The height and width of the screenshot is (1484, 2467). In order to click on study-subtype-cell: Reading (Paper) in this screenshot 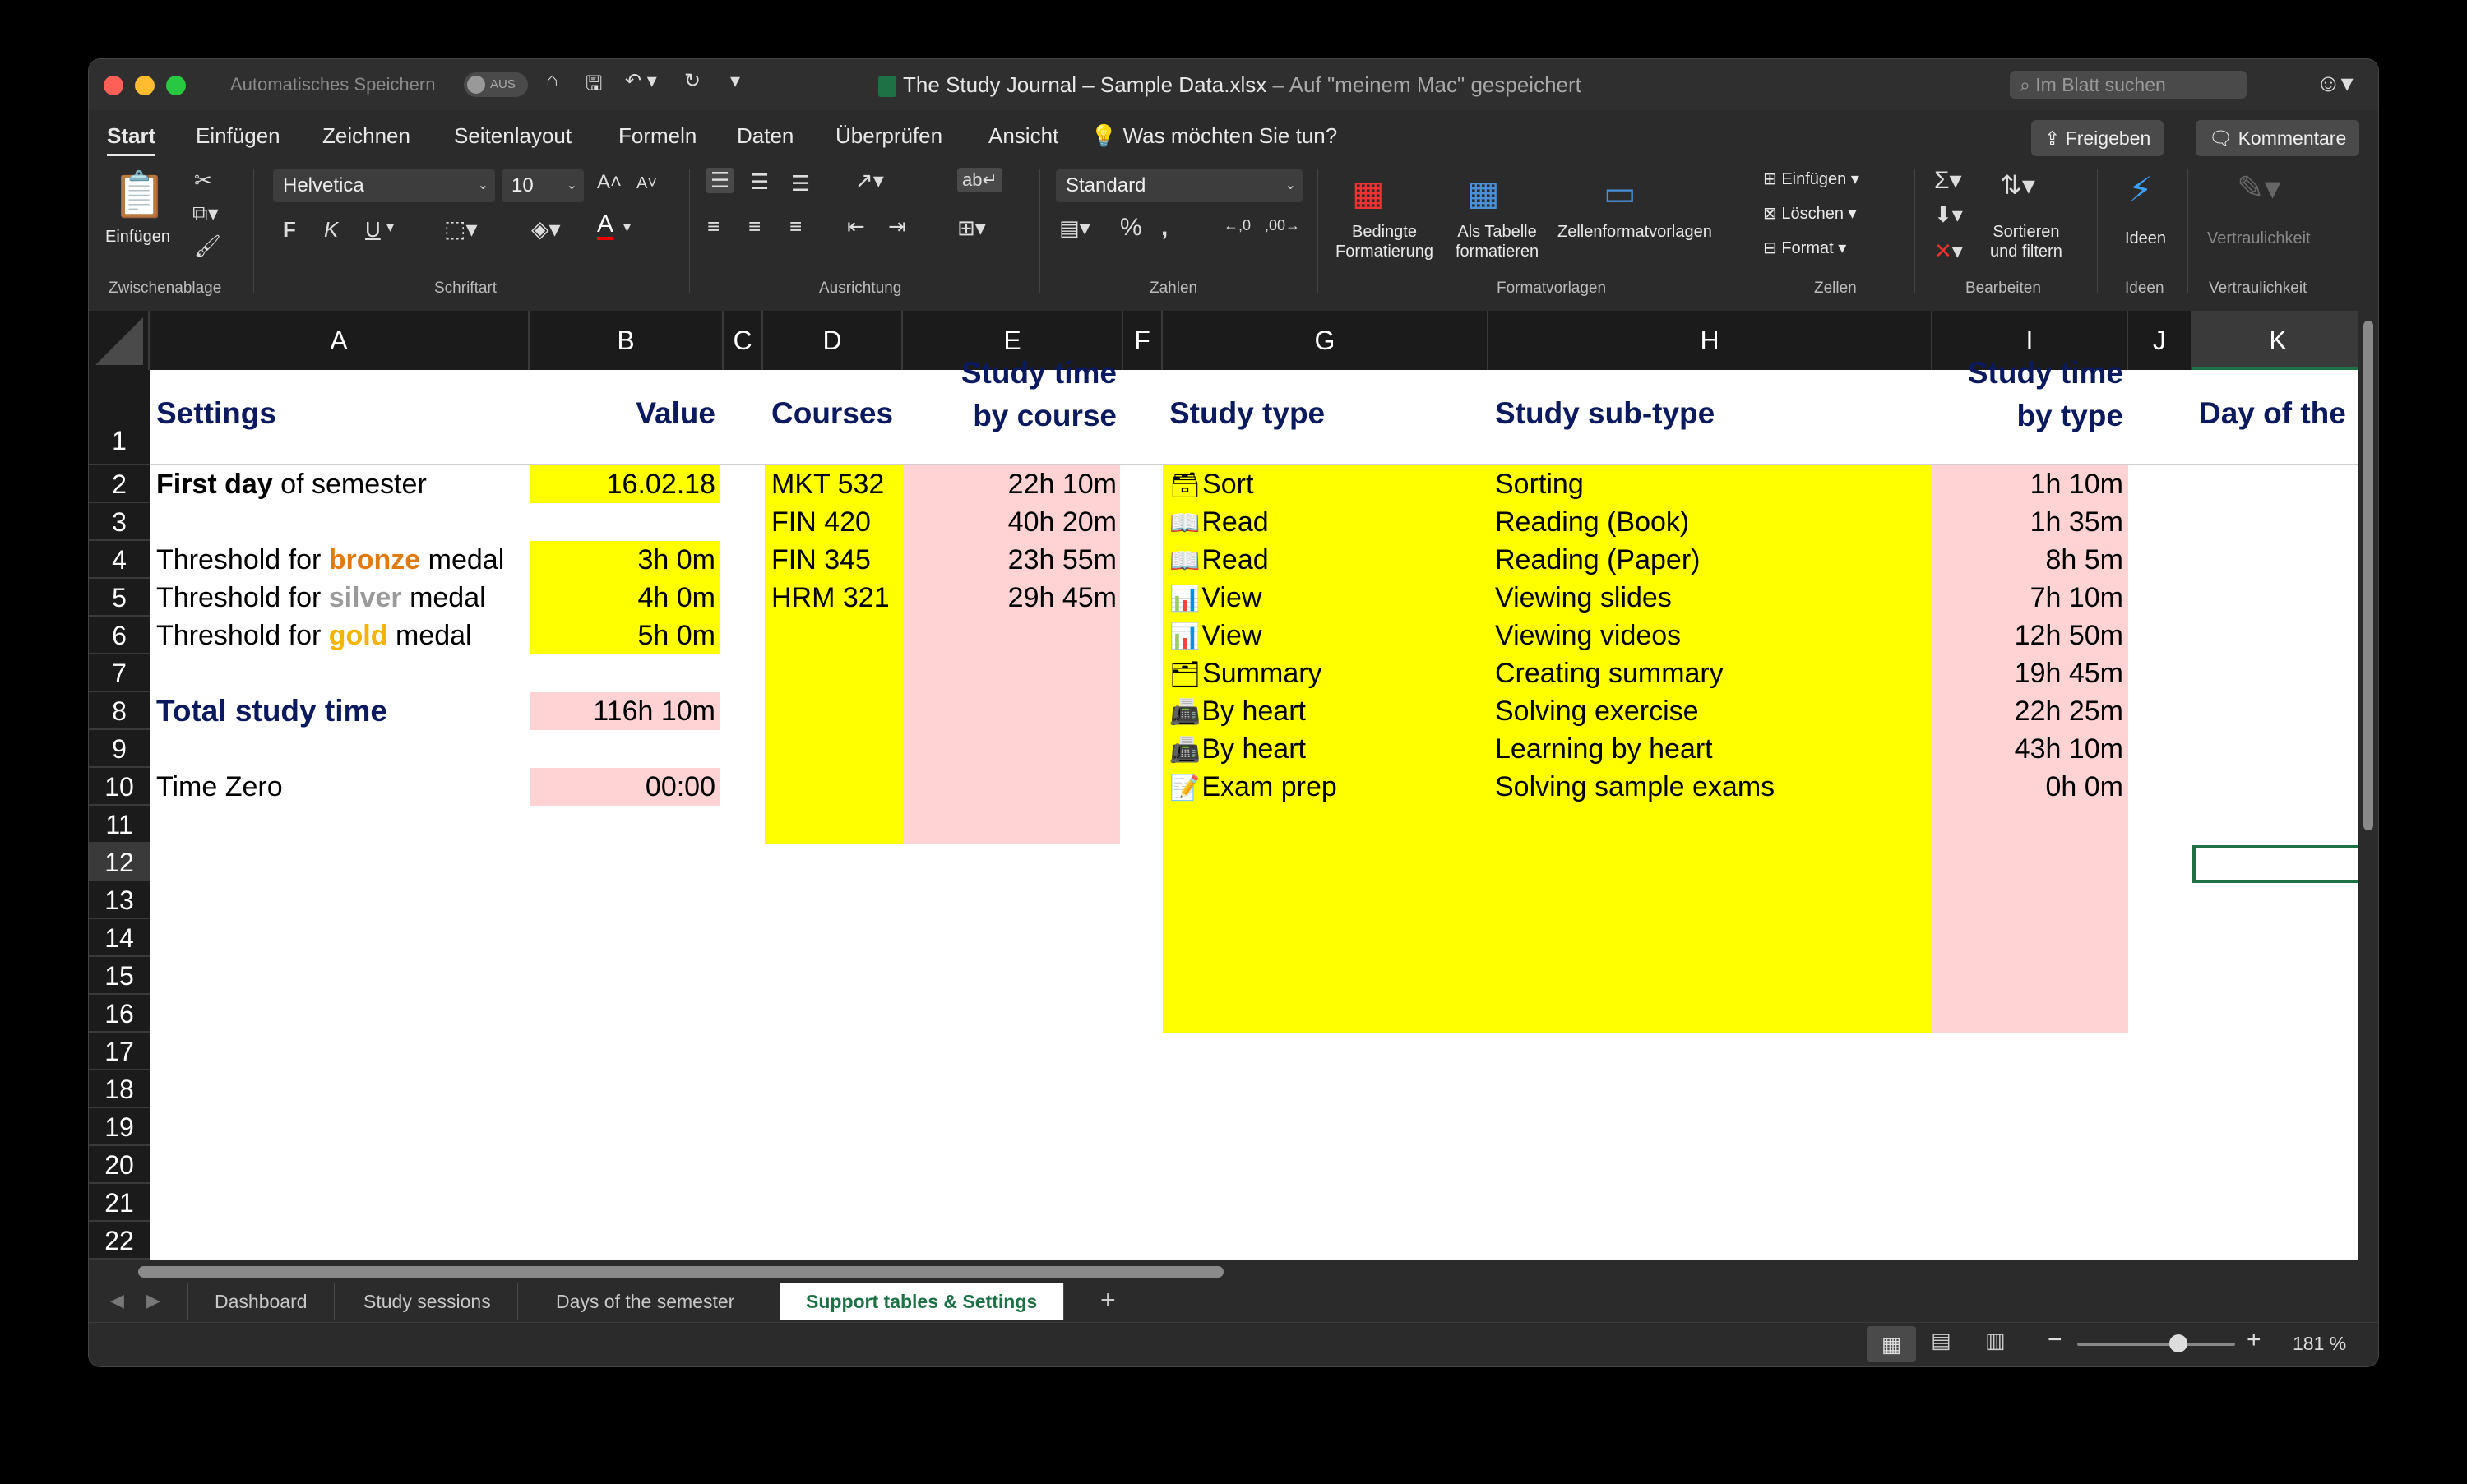, I will do `click(1598, 560)`.